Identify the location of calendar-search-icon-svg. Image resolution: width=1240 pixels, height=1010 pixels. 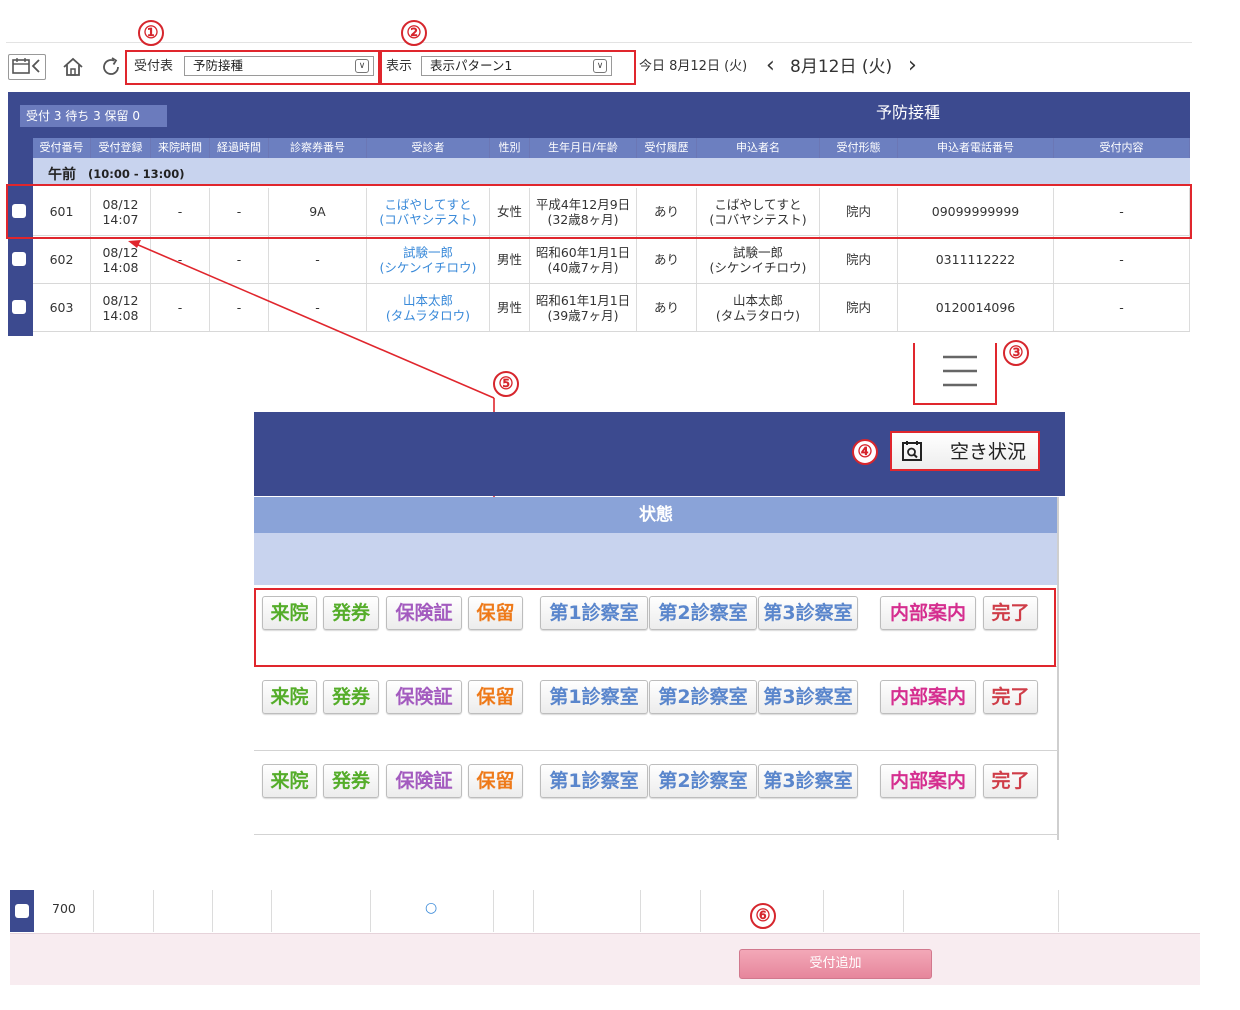
(912, 451).